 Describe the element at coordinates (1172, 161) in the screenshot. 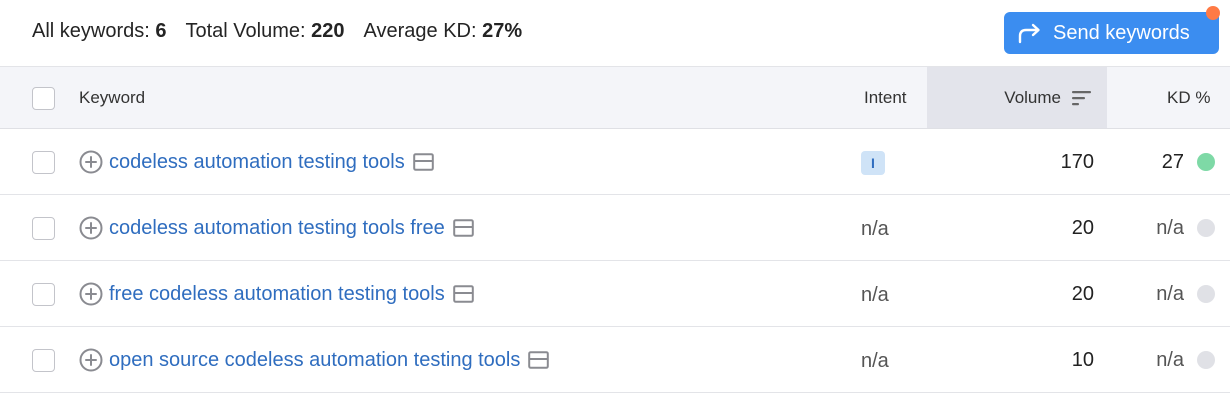

I see `kd-value: 27` at that location.